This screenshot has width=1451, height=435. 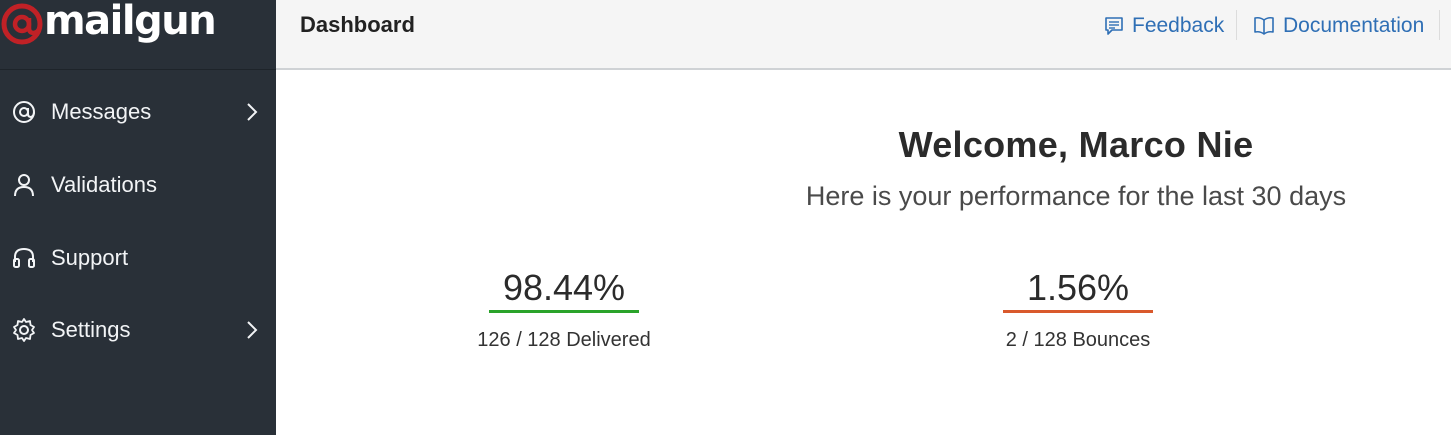 I want to click on sidebar-item-messages: Messages, so click(x=138, y=112).